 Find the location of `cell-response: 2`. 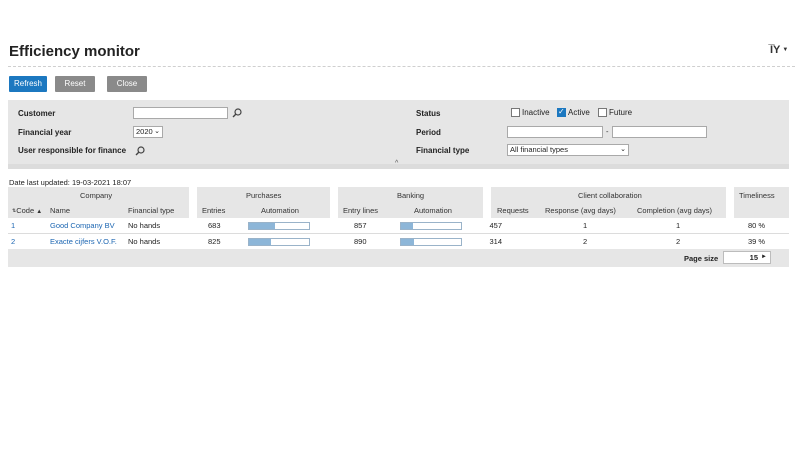

cell-response: 2 is located at coordinates (585, 241).